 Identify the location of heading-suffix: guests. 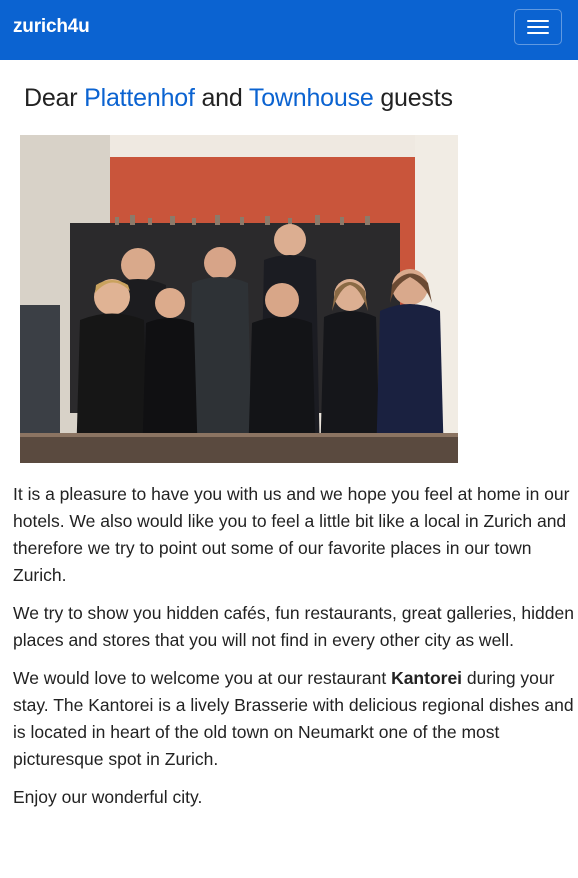
(413, 98).